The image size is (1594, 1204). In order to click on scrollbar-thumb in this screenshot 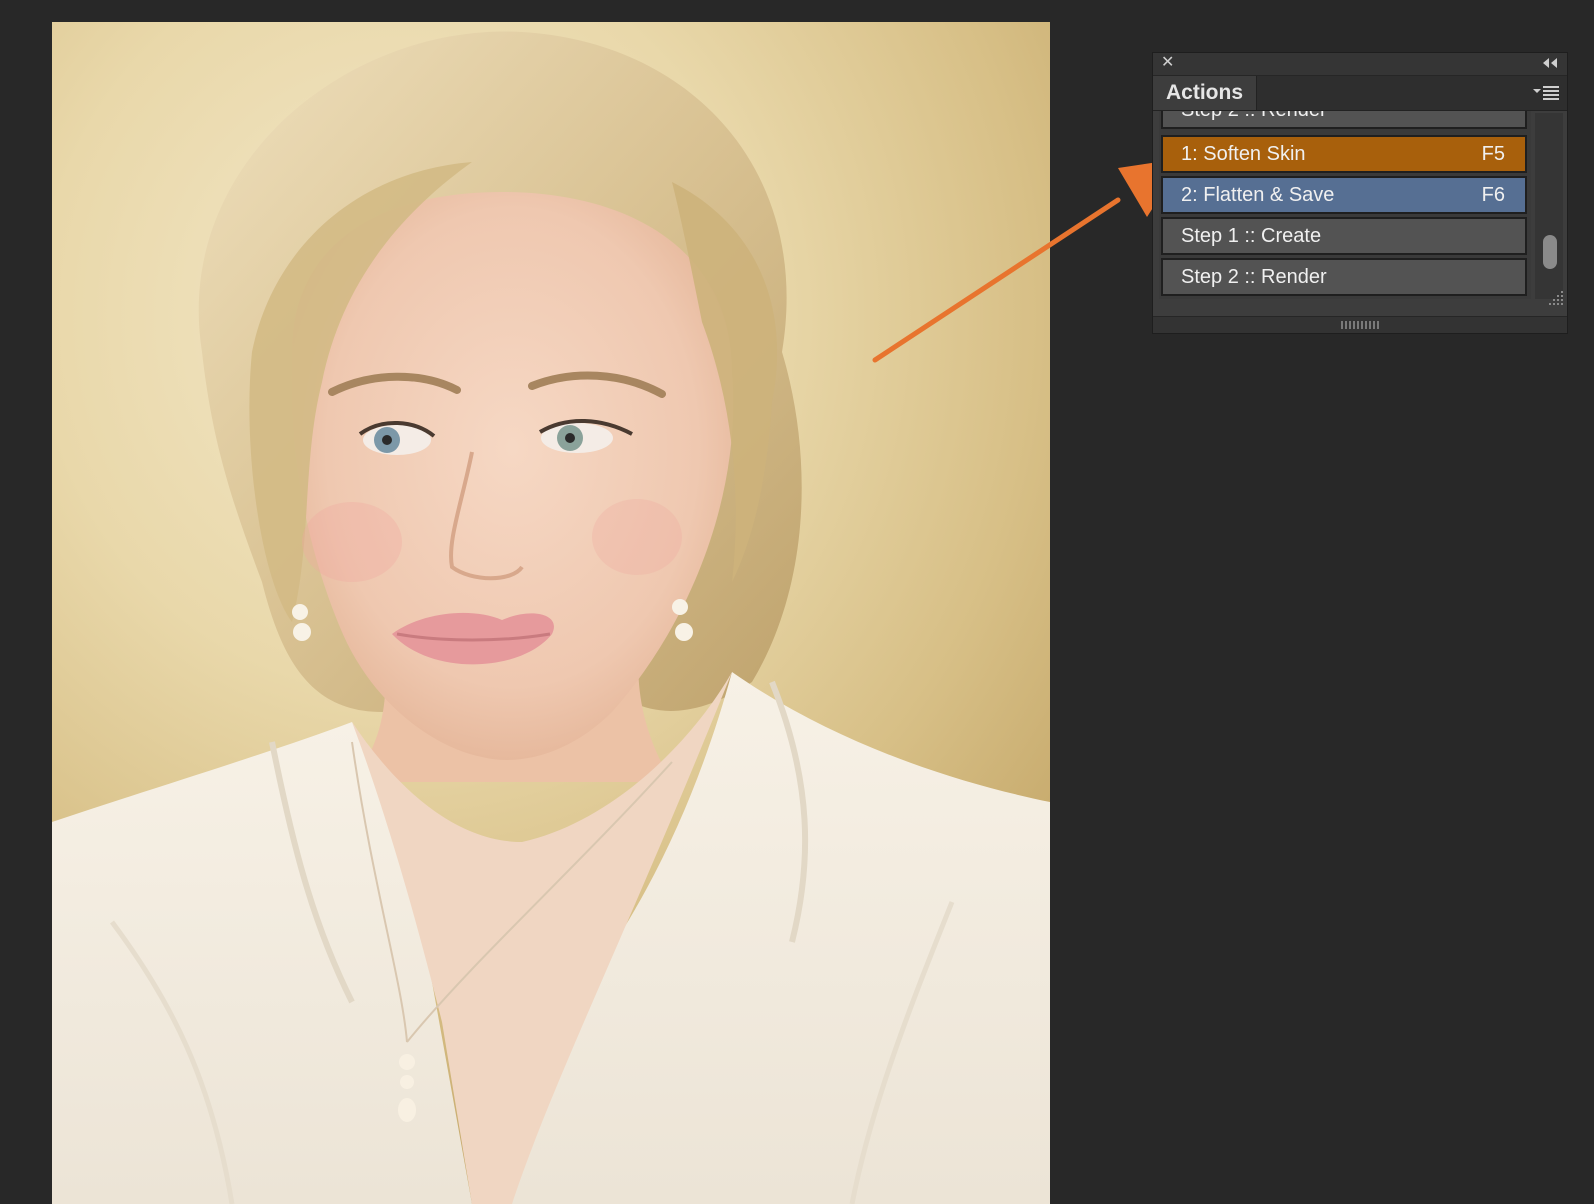, I will do `click(1550, 252)`.